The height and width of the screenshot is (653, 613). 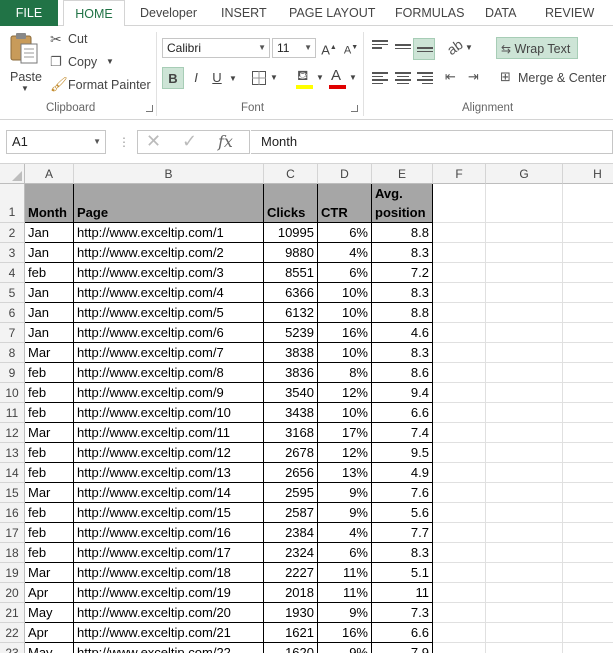 I want to click on table-cell: 8551, so click(x=291, y=273).